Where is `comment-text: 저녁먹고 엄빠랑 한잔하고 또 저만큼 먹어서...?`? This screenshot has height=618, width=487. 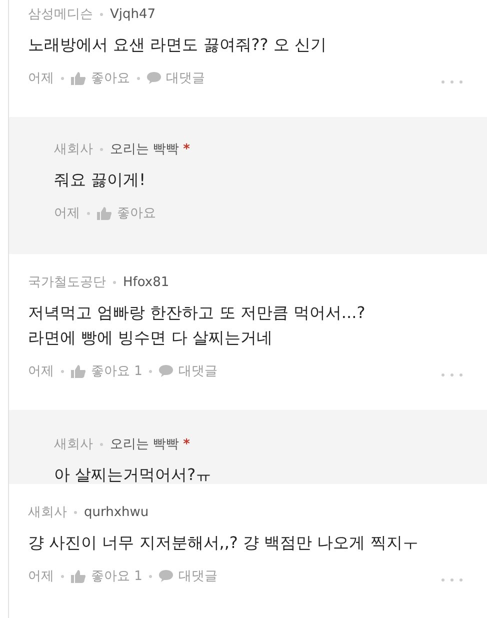 comment-text: 저녁먹고 엄빠랑 한잔하고 또 저만큼 먹어서...? is located at coordinates (197, 313).